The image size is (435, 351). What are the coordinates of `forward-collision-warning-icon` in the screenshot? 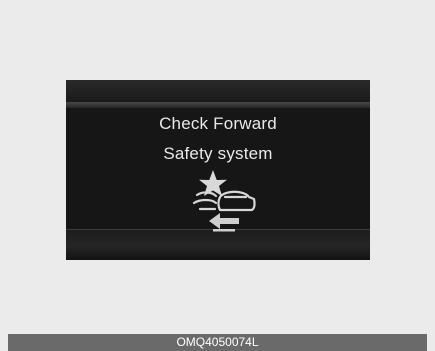 It's located at (224, 201).